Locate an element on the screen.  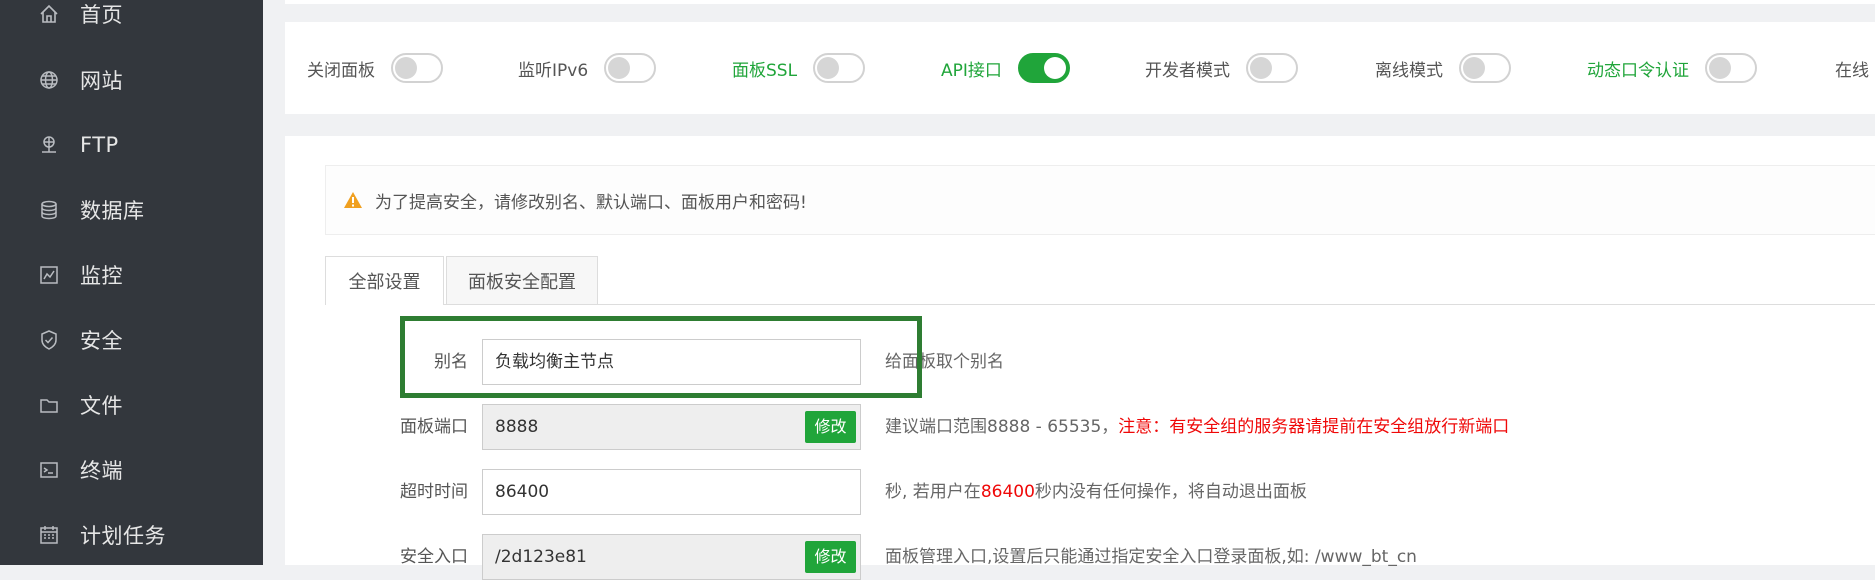
sidebar-item-label: FTP is located at coordinates (99, 145).